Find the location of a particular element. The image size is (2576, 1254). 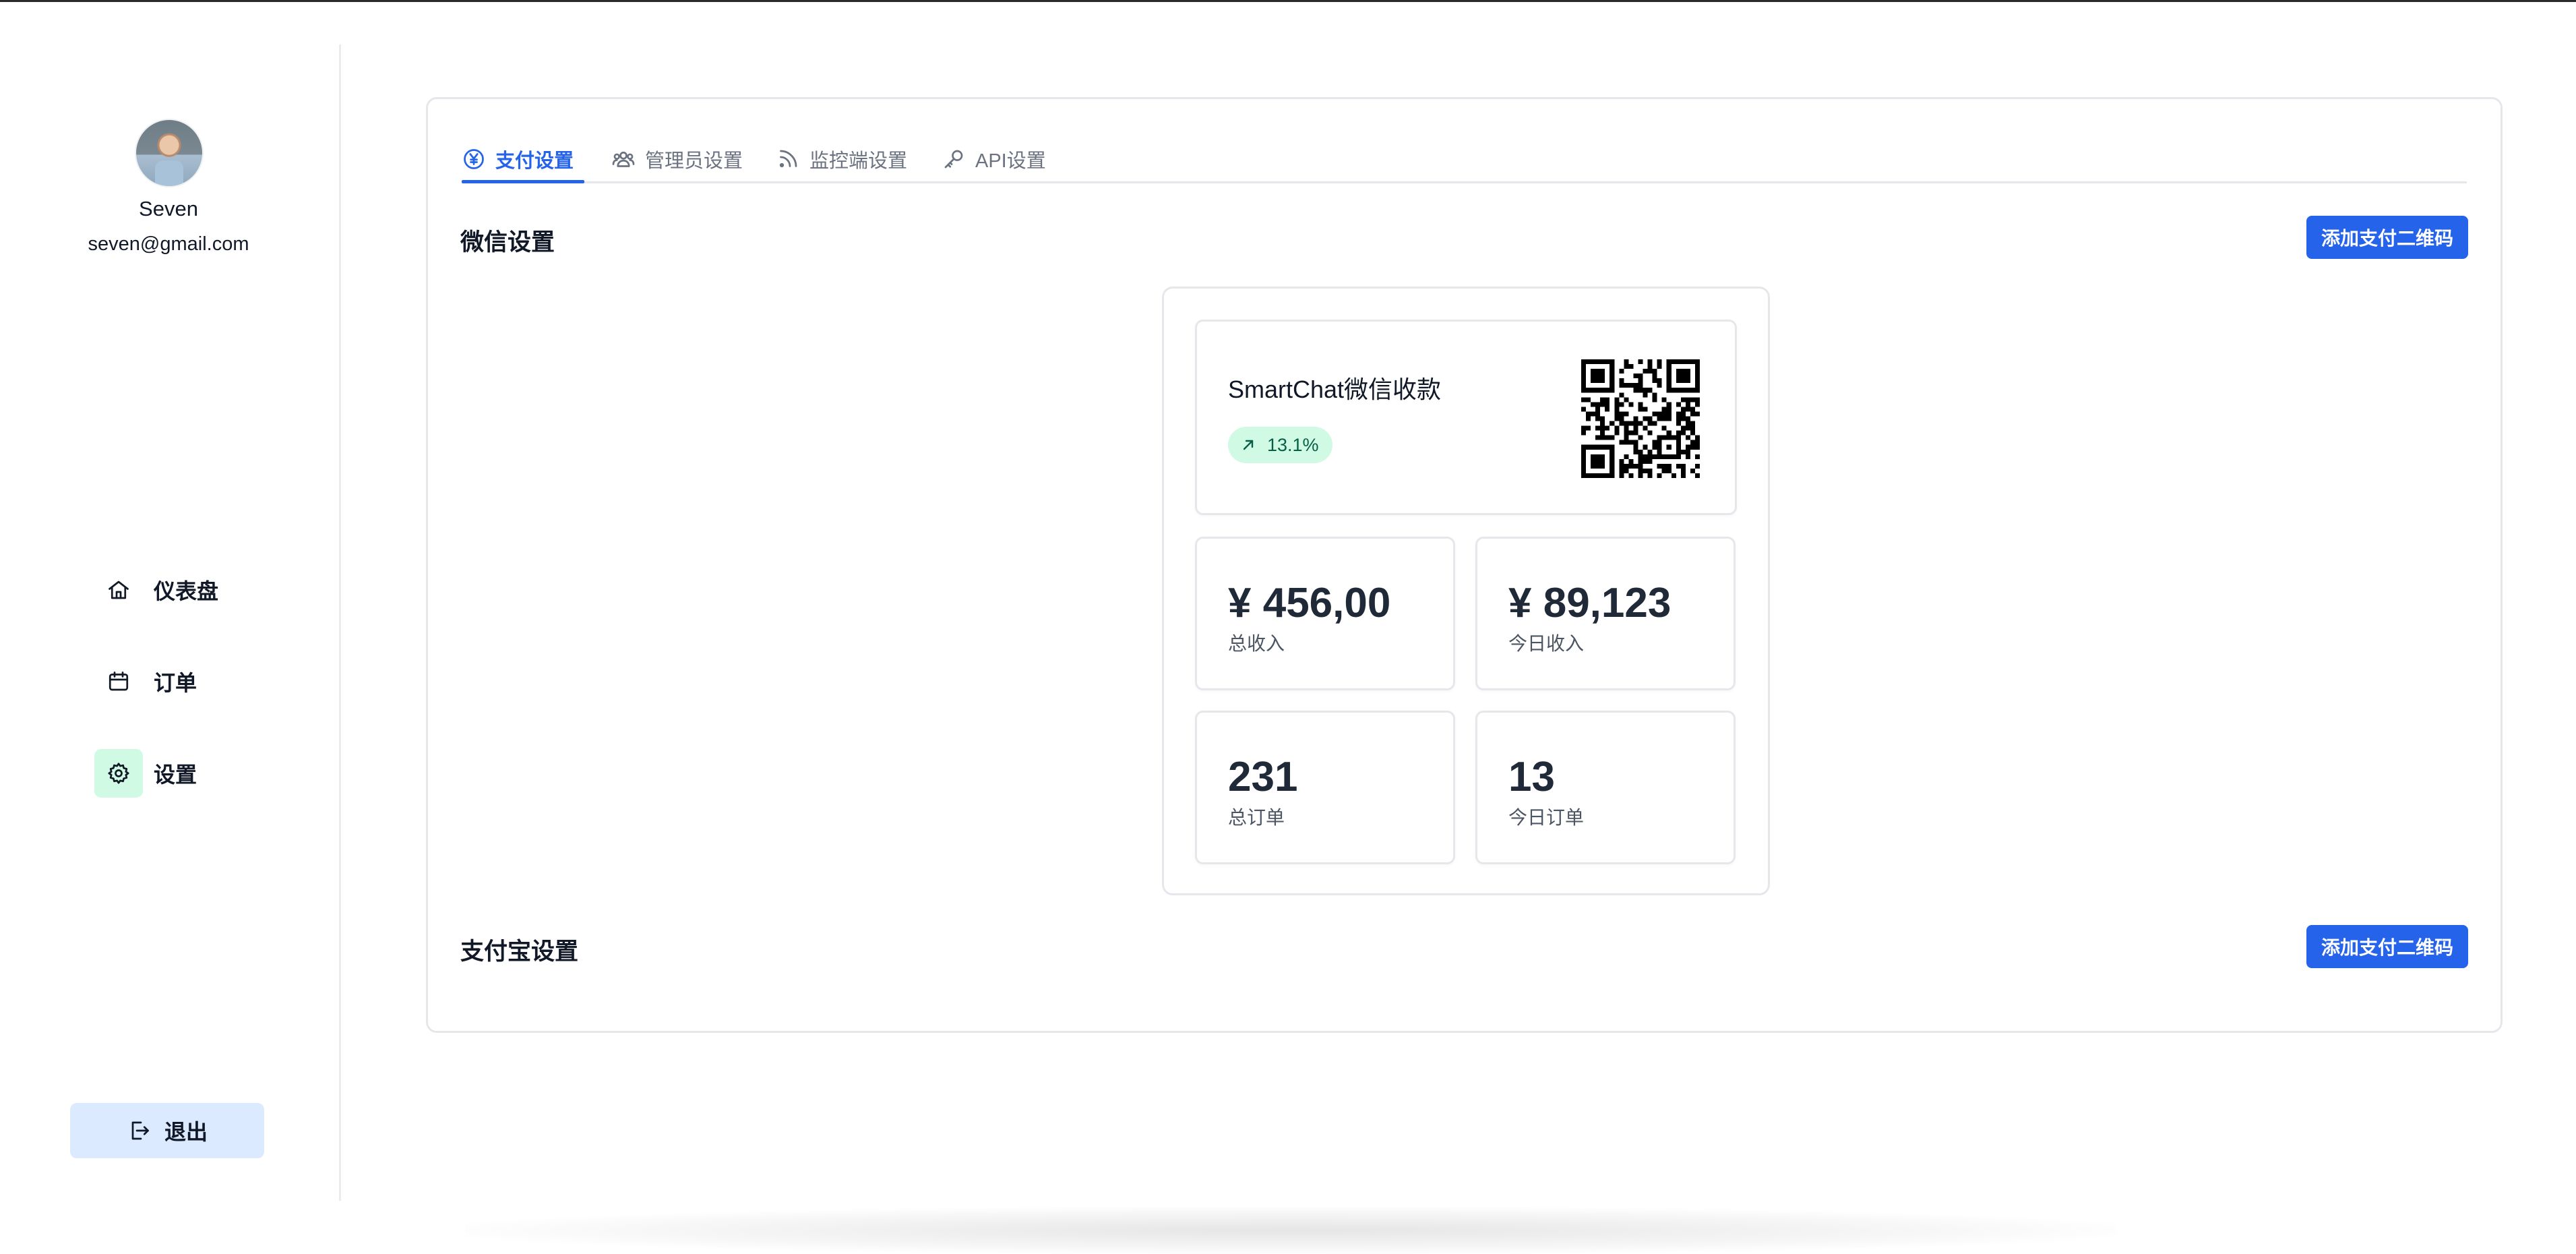

sidebar: Seven seven@gmail.com 仪表盘 订单 设置 退出 is located at coordinates (170, 623).